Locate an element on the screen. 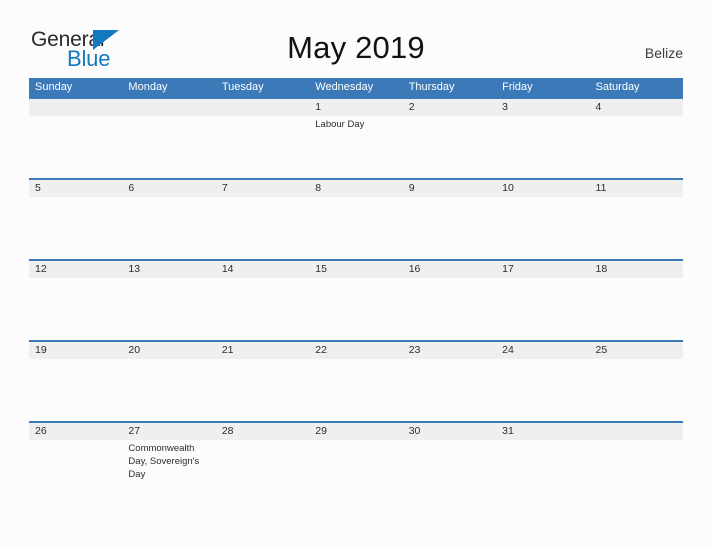 Image resolution: width=712 pixels, height=550 pixels. weekday-header-thursday: Thursday is located at coordinates (431, 87).